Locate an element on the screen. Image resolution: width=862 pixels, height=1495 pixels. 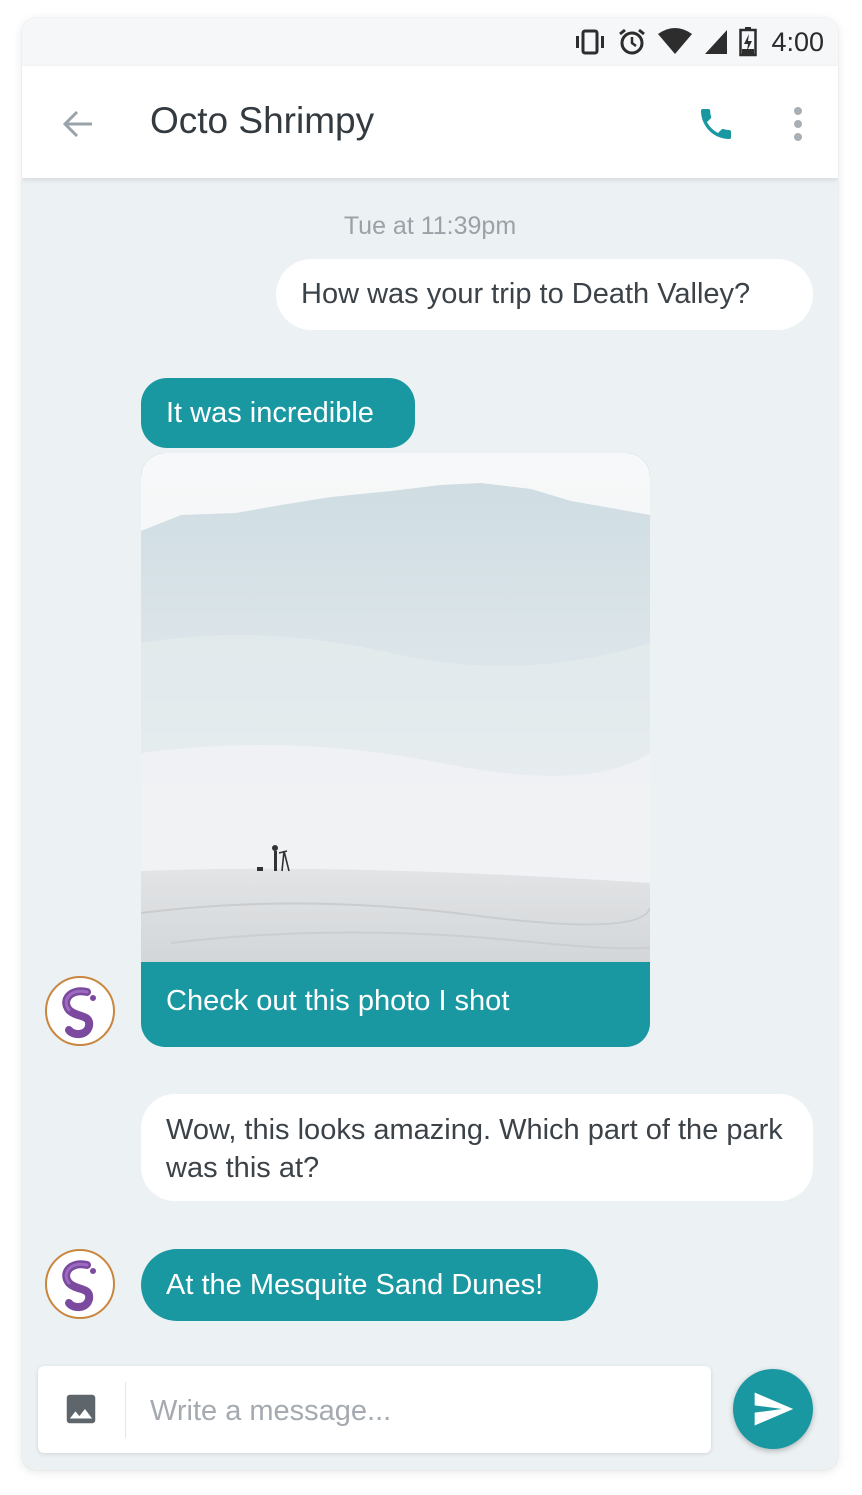
message-input is located at coordinates (420, 1411).